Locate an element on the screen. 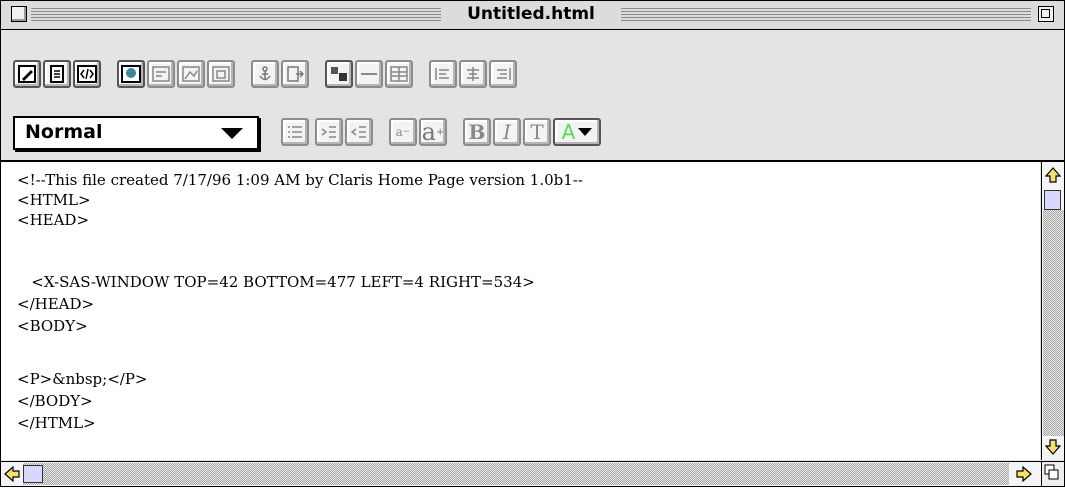 This screenshot has width=1065, height=488. teletype-button: T is located at coordinates (537, 132).